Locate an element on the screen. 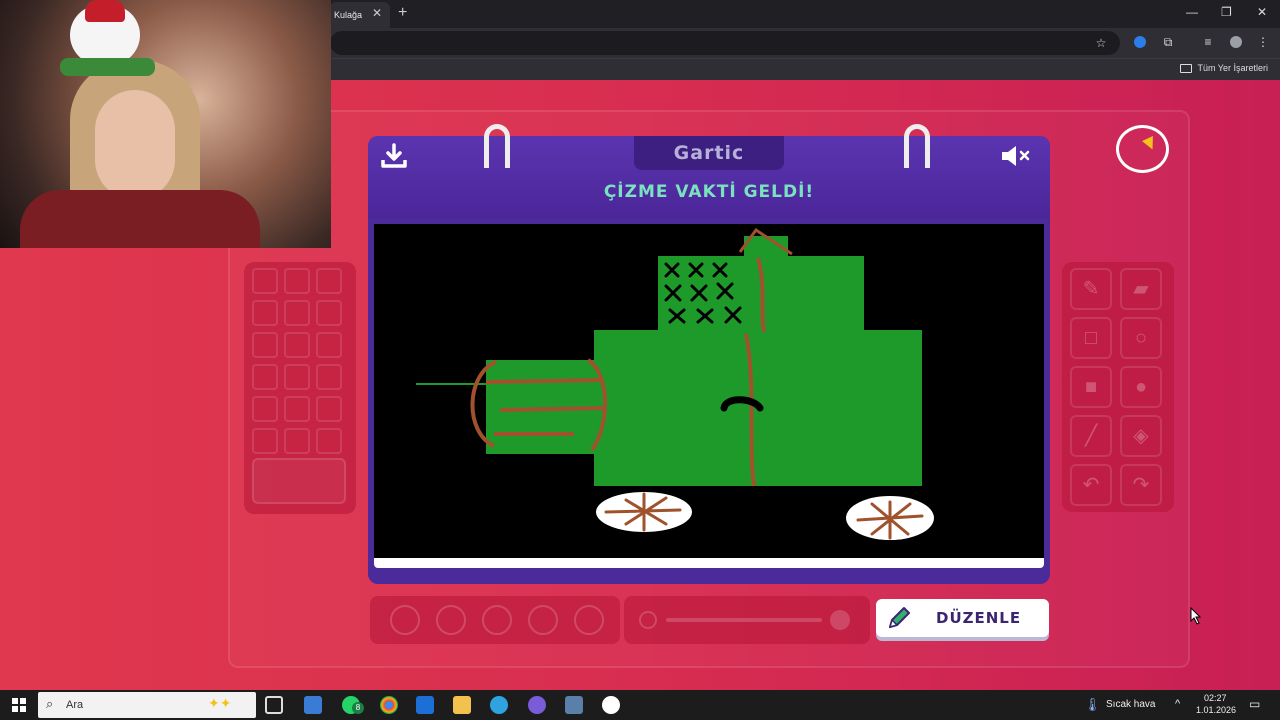  all-bookmarks-button: Tüm Yer İşaretleri is located at coordinates (1224, 68).